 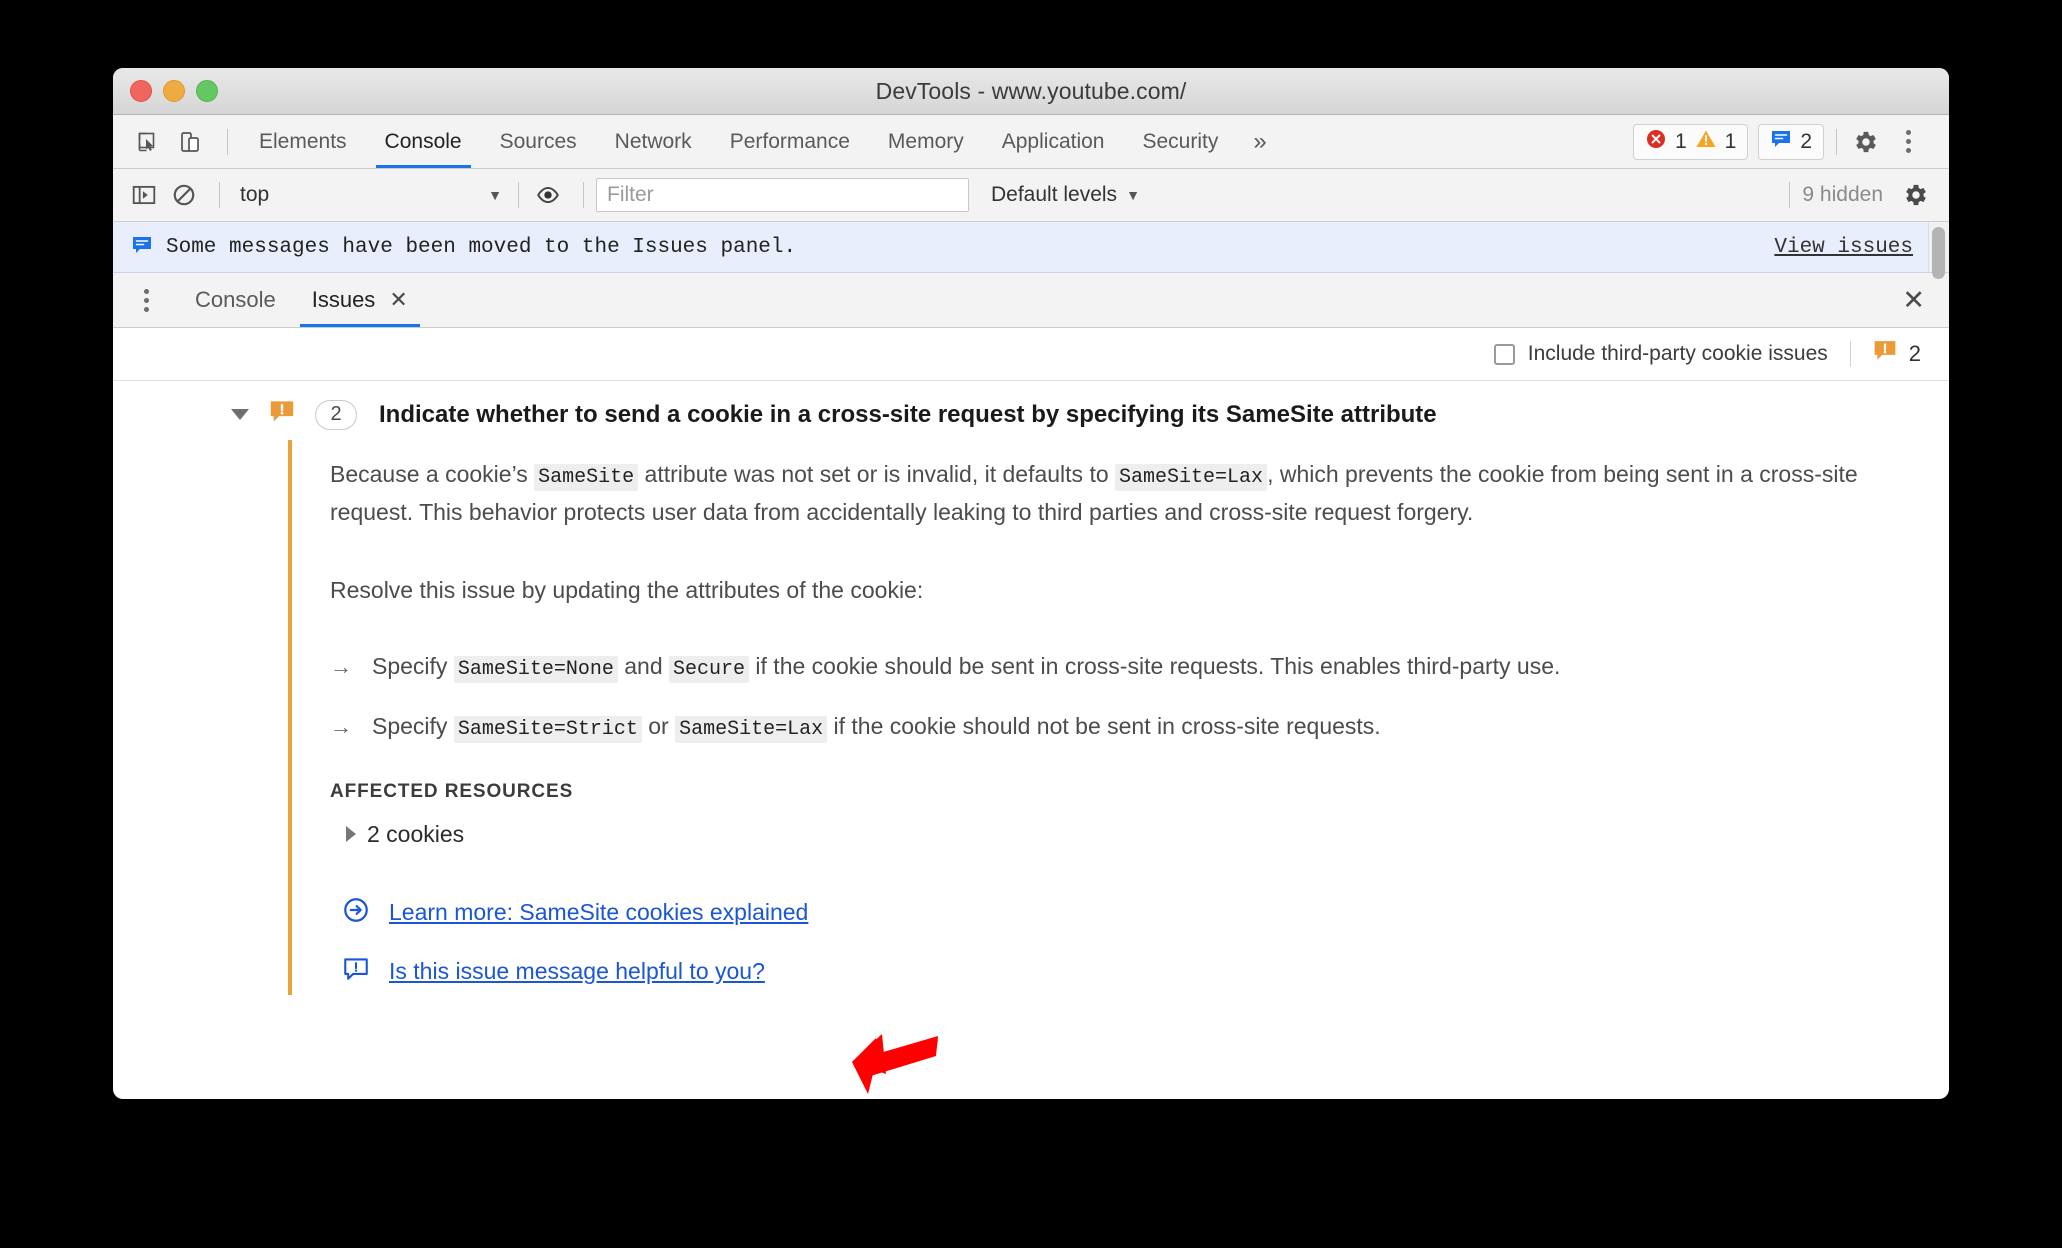 I want to click on close-issues-tab-icon: ✕, so click(x=398, y=300).